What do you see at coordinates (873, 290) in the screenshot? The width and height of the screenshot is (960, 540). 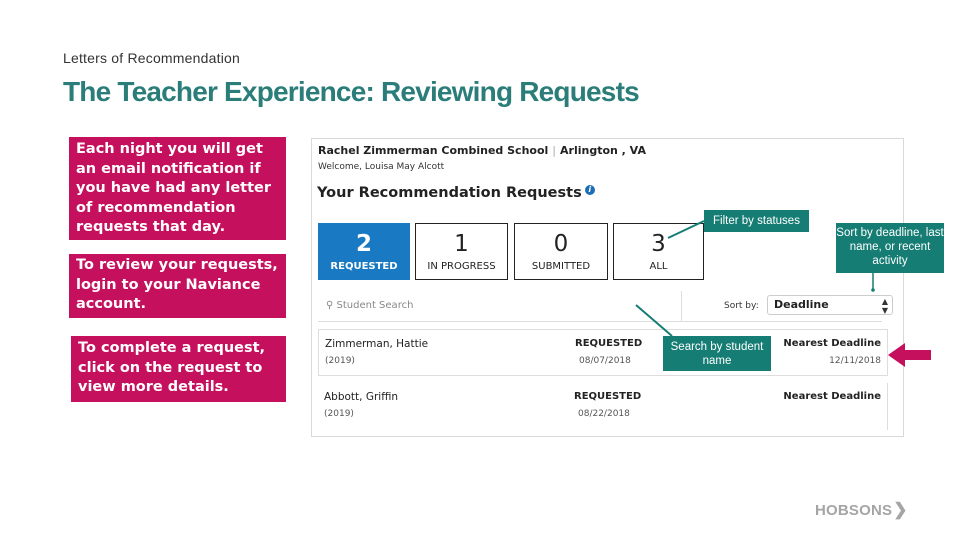 I see `sort-arrow-dot` at bounding box center [873, 290].